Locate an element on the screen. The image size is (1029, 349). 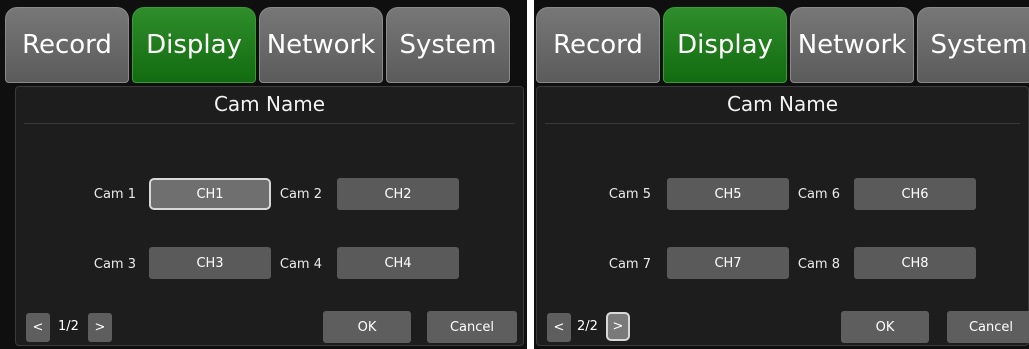
cam3-name-field: CH3 is located at coordinates (210, 263).